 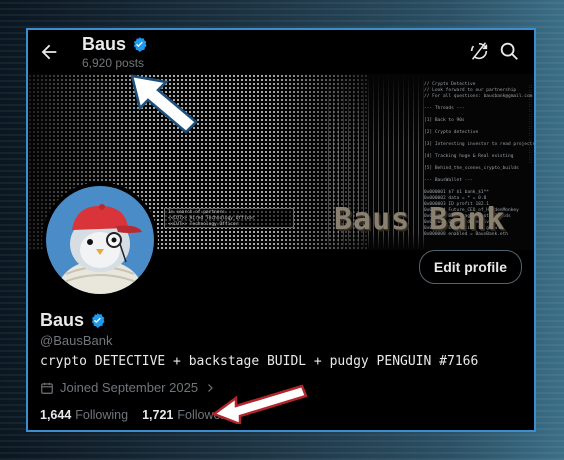 I want to click on terminal-line: [5] Behind_the_scenes_crypto_builds, so click(x=471, y=168).